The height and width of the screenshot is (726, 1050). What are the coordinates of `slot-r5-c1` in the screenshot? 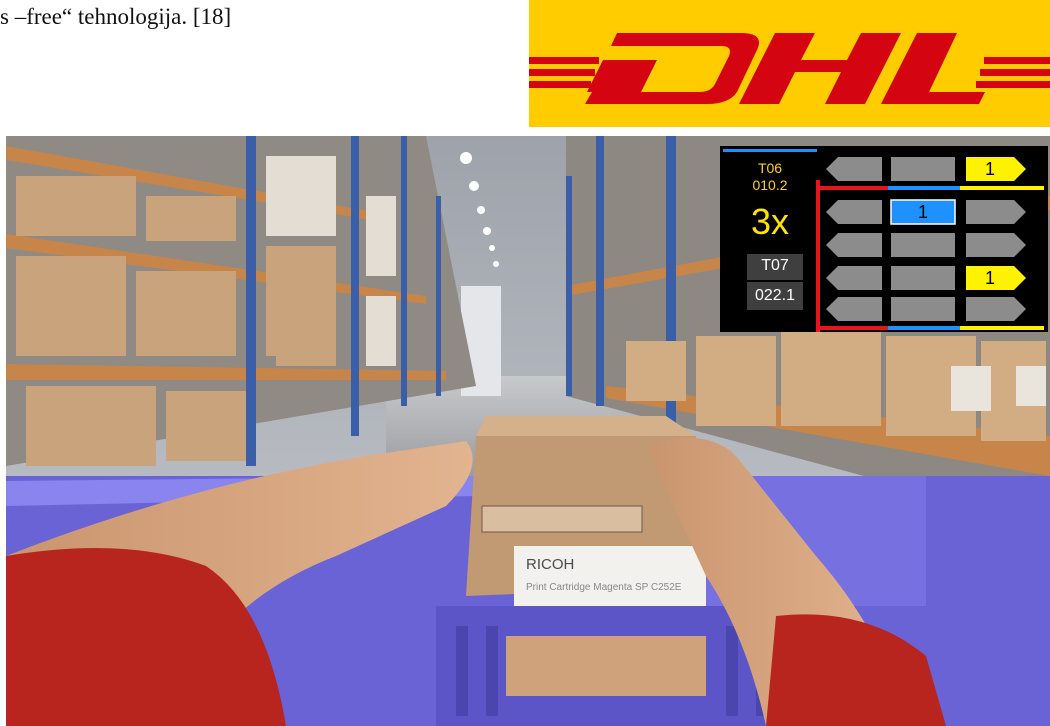 It's located at (854, 309).